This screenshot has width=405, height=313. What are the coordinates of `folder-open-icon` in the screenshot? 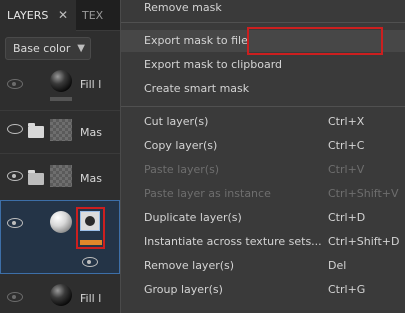 It's located at (36, 177).